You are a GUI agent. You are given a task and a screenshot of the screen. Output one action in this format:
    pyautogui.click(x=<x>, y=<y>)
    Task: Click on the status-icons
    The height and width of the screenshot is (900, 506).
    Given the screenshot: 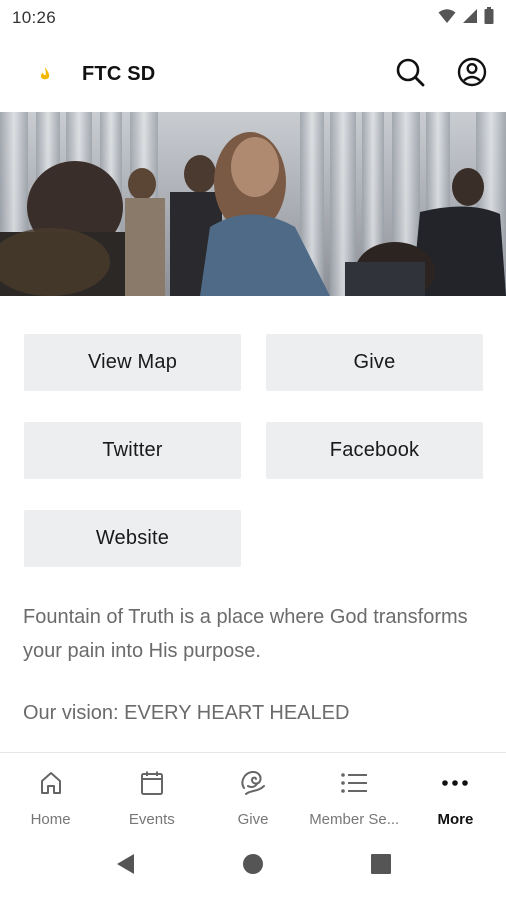 What is the action you would take?
    pyautogui.click(x=466, y=18)
    